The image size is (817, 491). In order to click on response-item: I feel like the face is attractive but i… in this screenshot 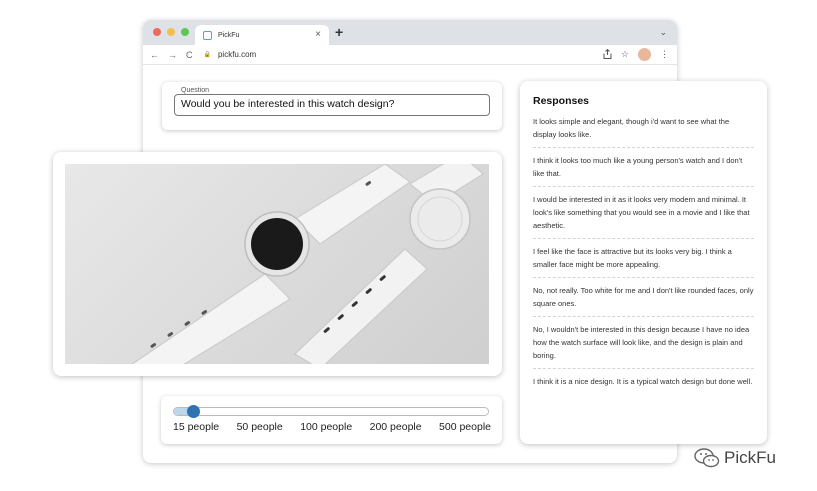, I will do `click(643, 258)`.